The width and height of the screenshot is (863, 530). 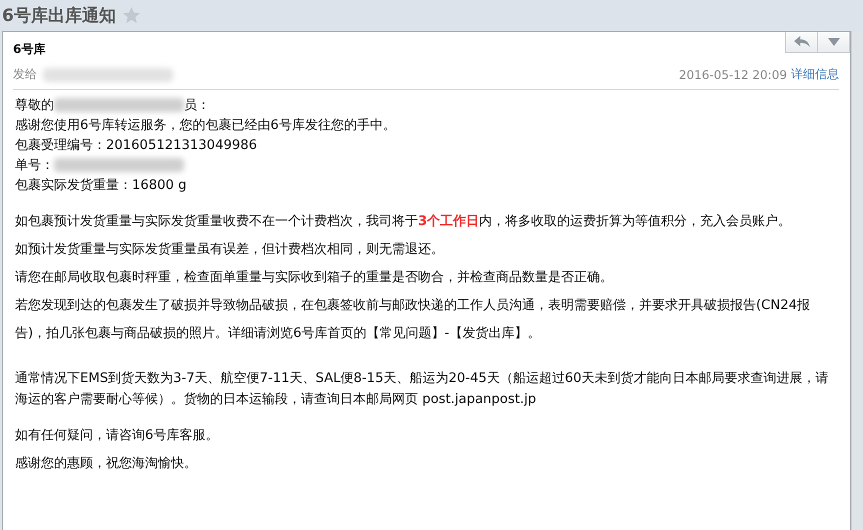 What do you see at coordinates (815, 74) in the screenshot?
I see `details-link: 详细信息` at bounding box center [815, 74].